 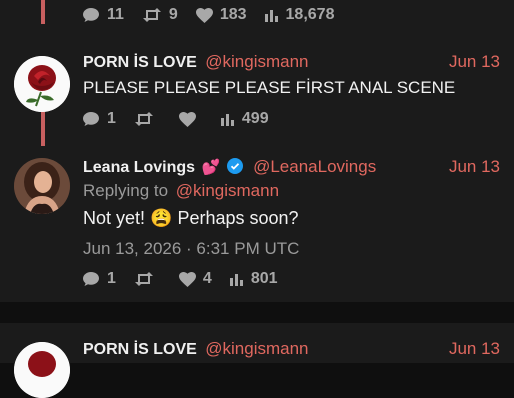 What do you see at coordinates (115, 14) in the screenshot?
I see `reply-count: 11` at bounding box center [115, 14].